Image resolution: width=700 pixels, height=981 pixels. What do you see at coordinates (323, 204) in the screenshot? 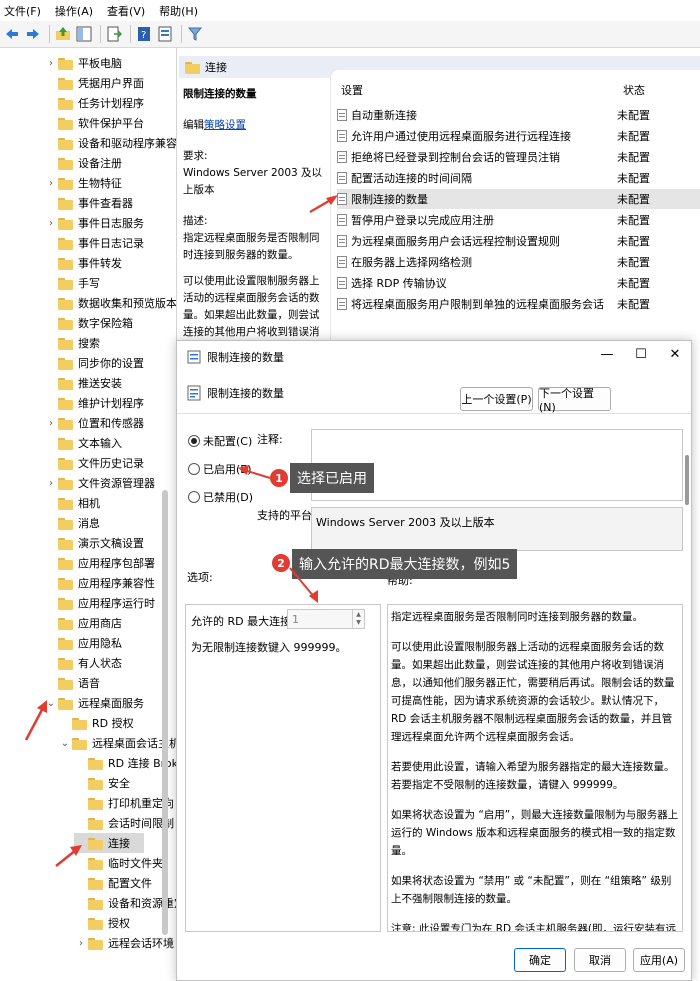
I see `arrow-to-list-item` at bounding box center [323, 204].